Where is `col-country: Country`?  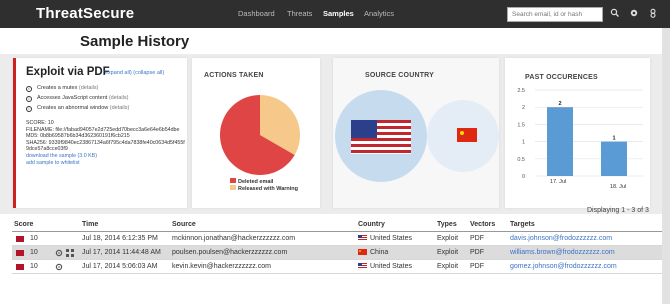
col-country: Country is located at coordinates (371, 224).